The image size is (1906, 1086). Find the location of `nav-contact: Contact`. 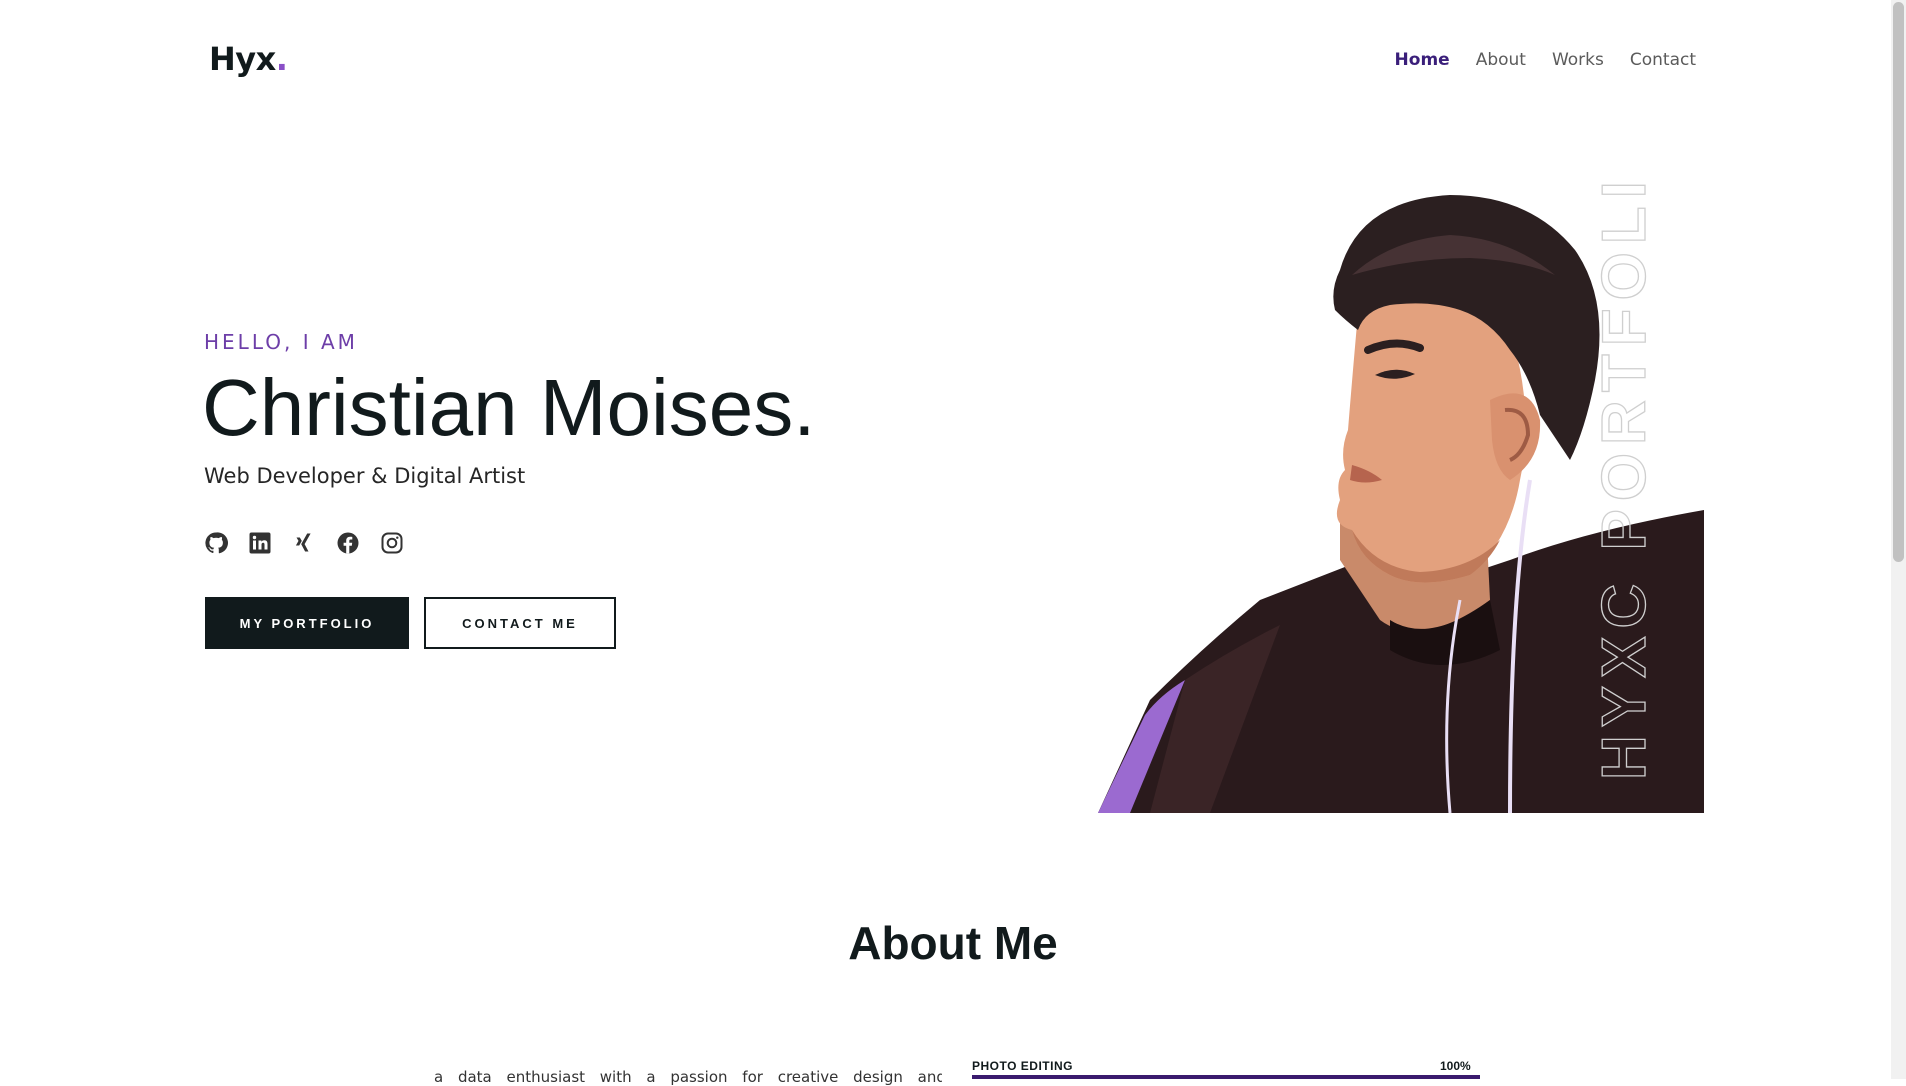

nav-contact: Contact is located at coordinates (1663, 60).